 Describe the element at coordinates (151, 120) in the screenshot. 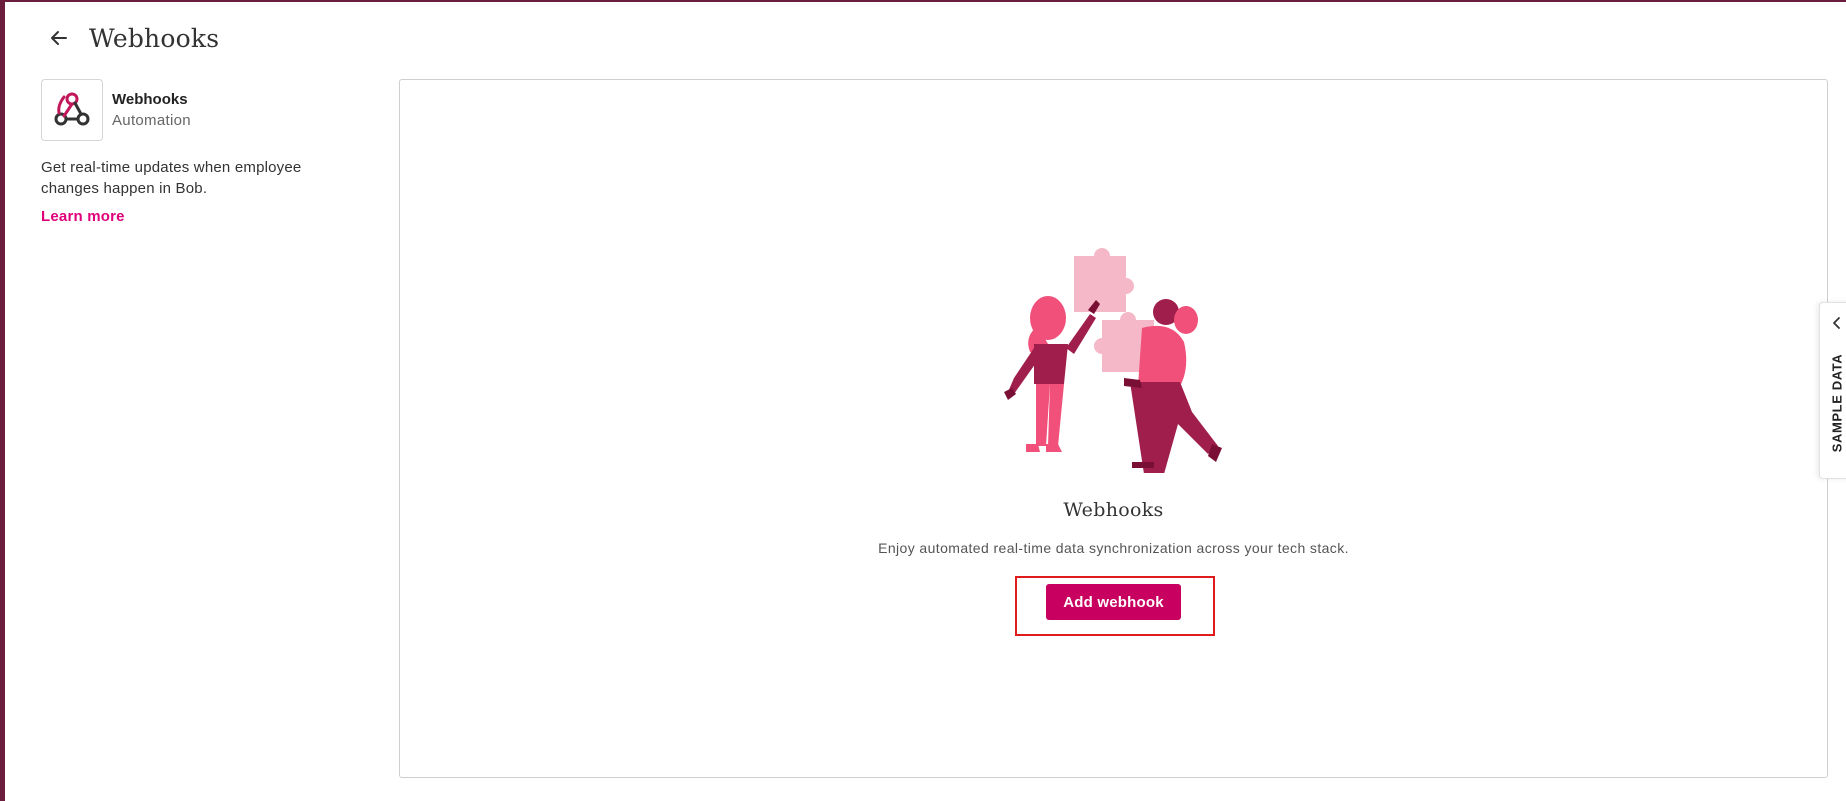

I see `app-category: Automation` at that location.